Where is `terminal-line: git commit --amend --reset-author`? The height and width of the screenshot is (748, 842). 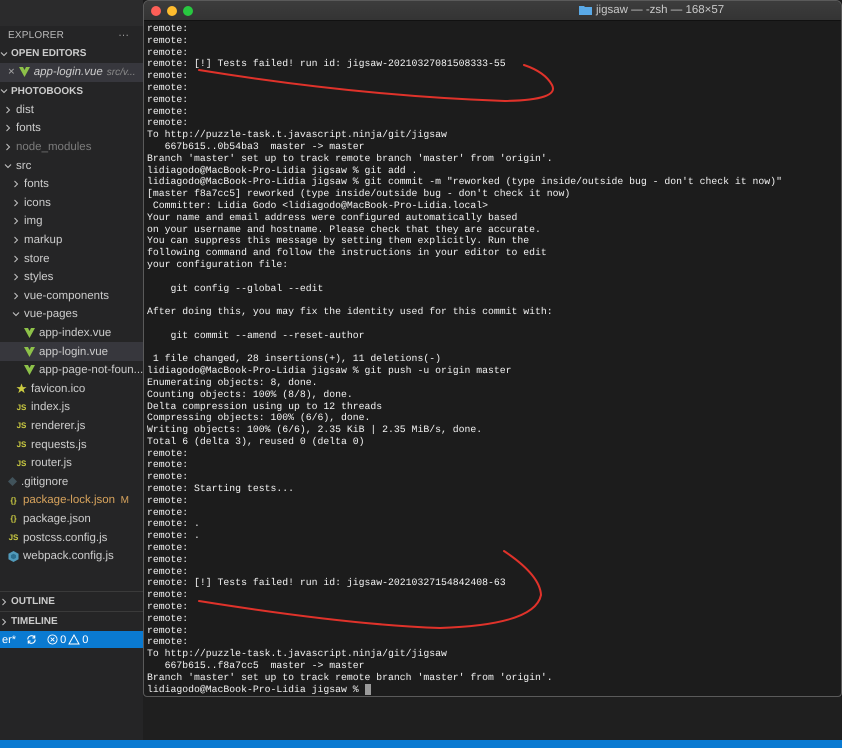 terminal-line: git commit --amend --reset-author is located at coordinates (267, 336).